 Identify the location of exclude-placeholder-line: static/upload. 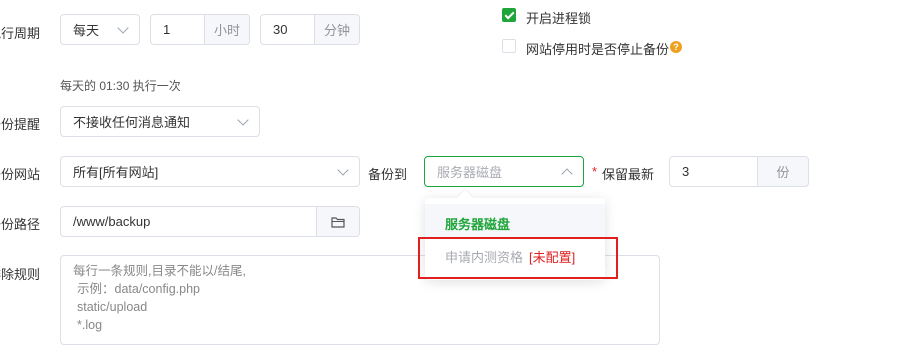
(112, 307).